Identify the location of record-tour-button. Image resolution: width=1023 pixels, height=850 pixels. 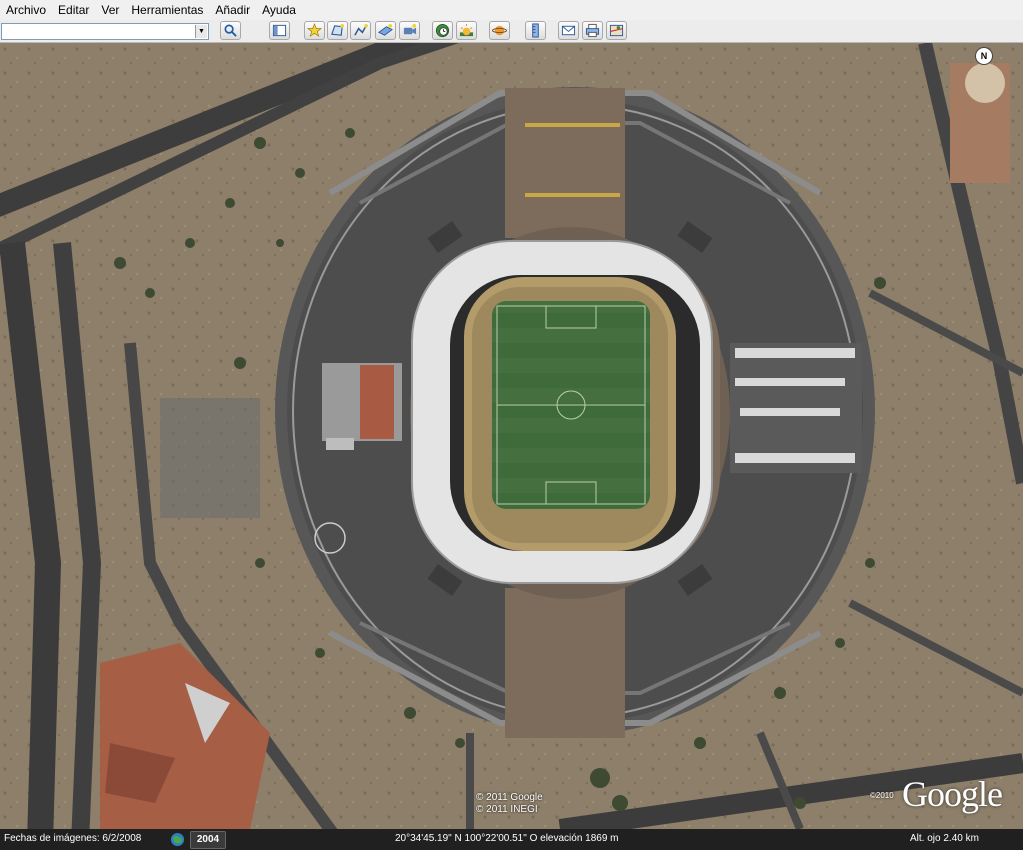
(409, 30).